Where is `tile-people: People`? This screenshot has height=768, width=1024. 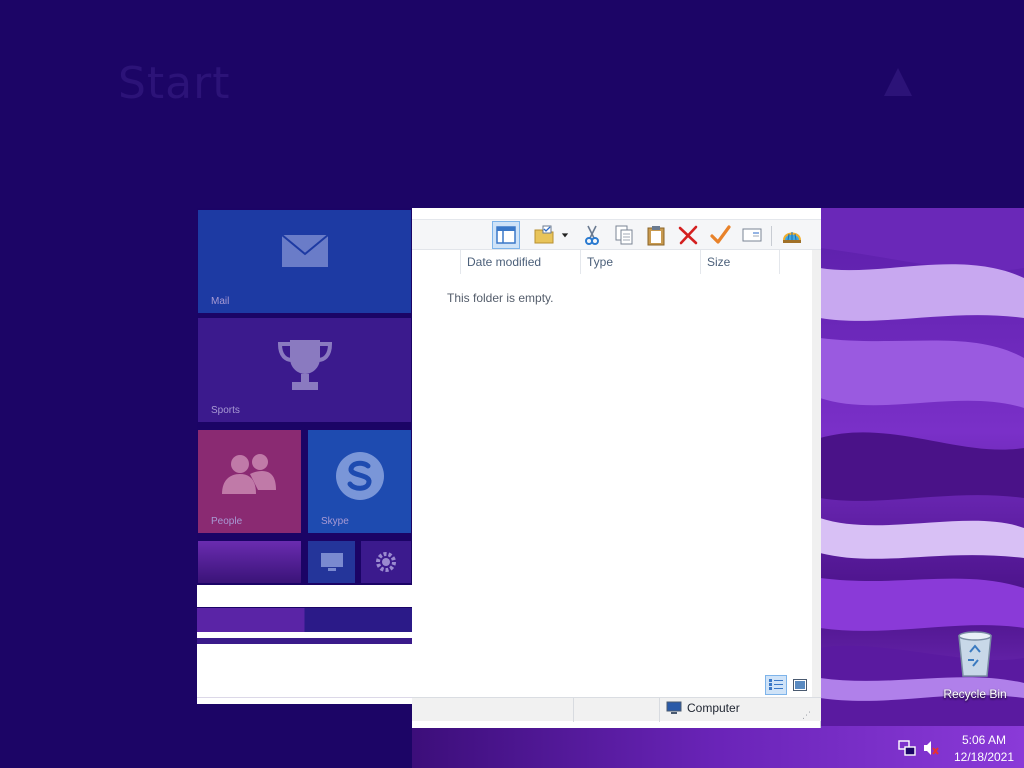
tile-people: People is located at coordinates (249, 481).